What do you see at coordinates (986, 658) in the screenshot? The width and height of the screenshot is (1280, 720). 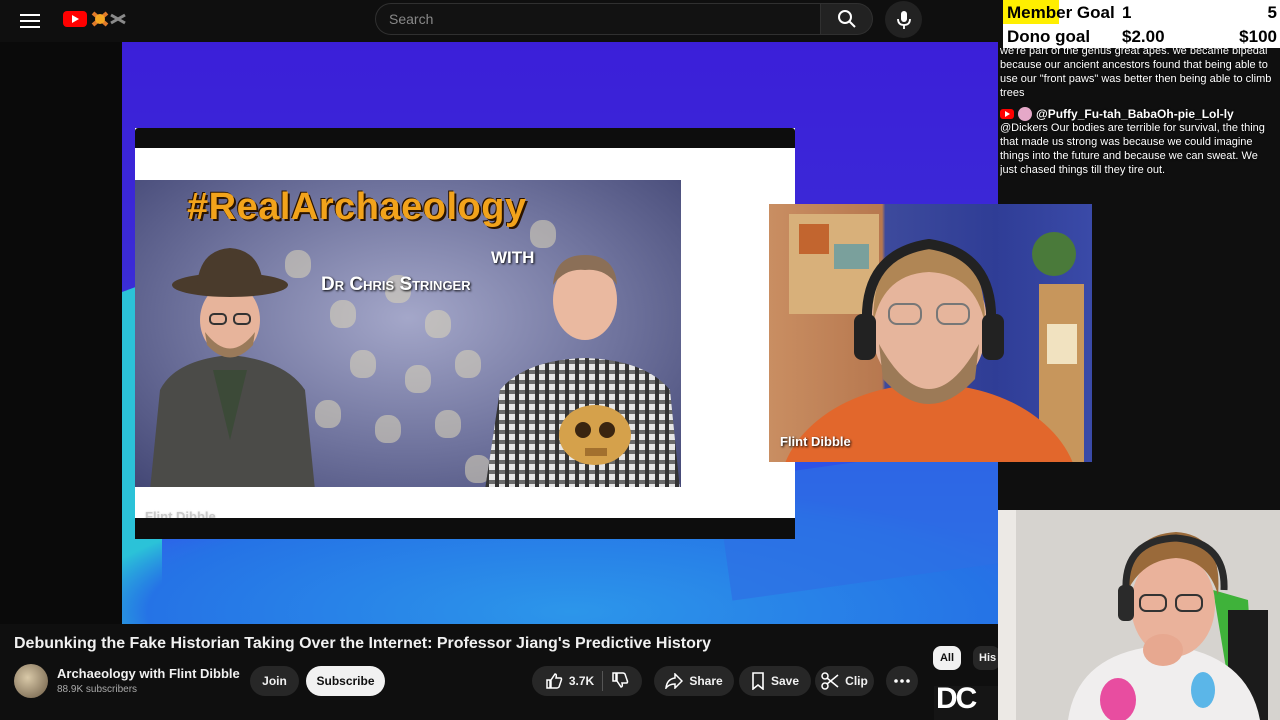 I see `chip-history: His` at bounding box center [986, 658].